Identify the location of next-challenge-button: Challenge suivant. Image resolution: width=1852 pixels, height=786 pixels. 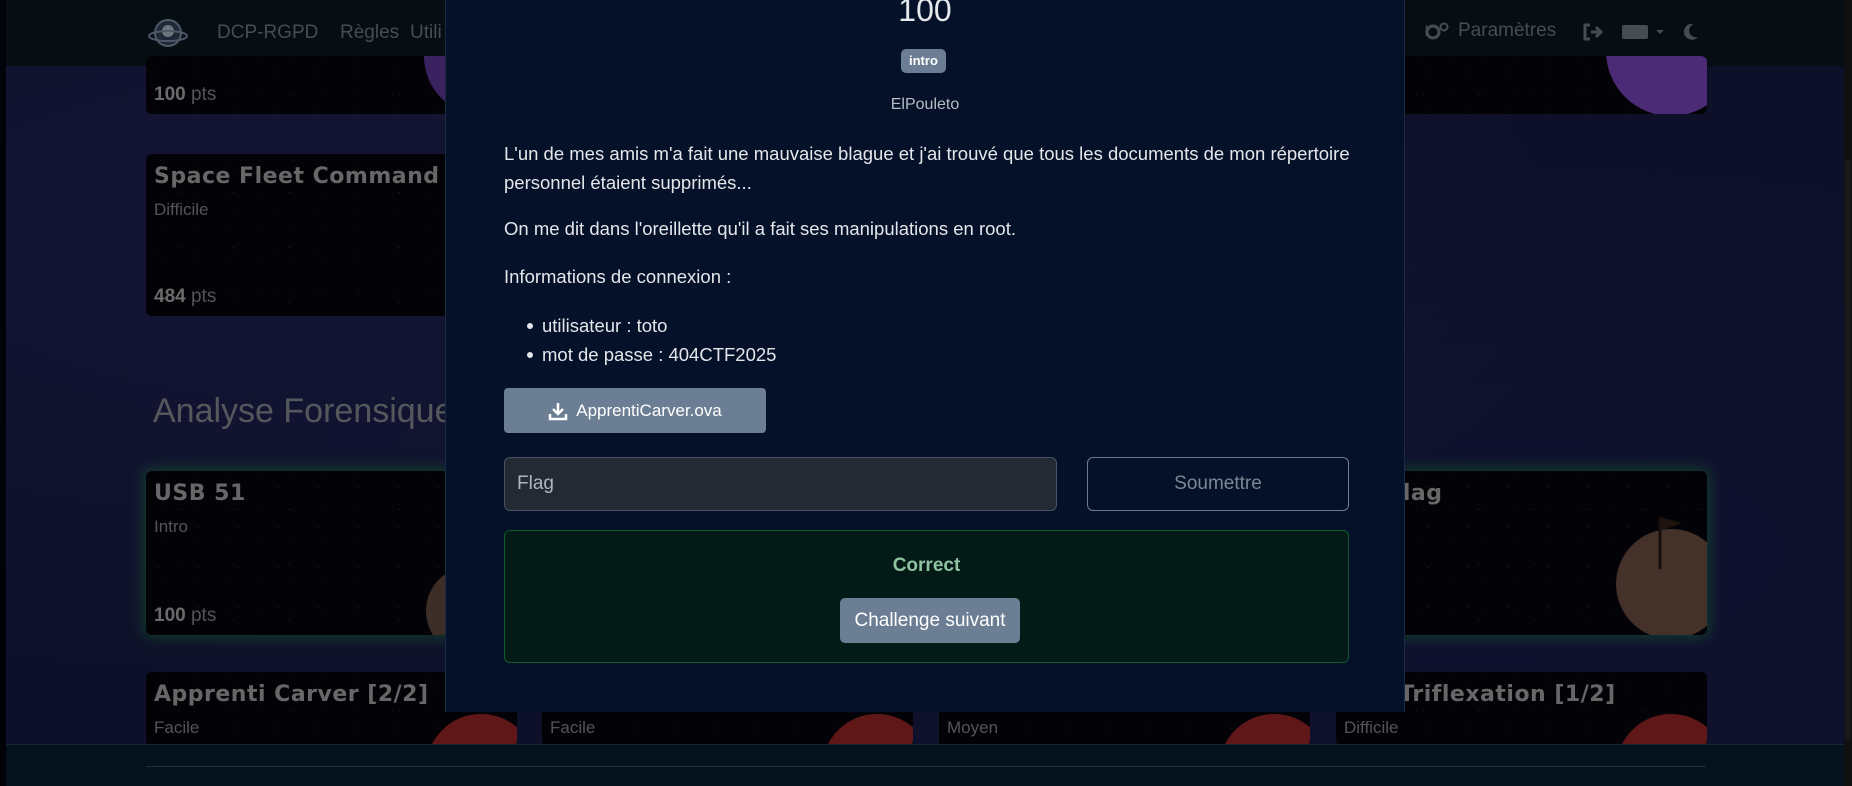
(930, 620).